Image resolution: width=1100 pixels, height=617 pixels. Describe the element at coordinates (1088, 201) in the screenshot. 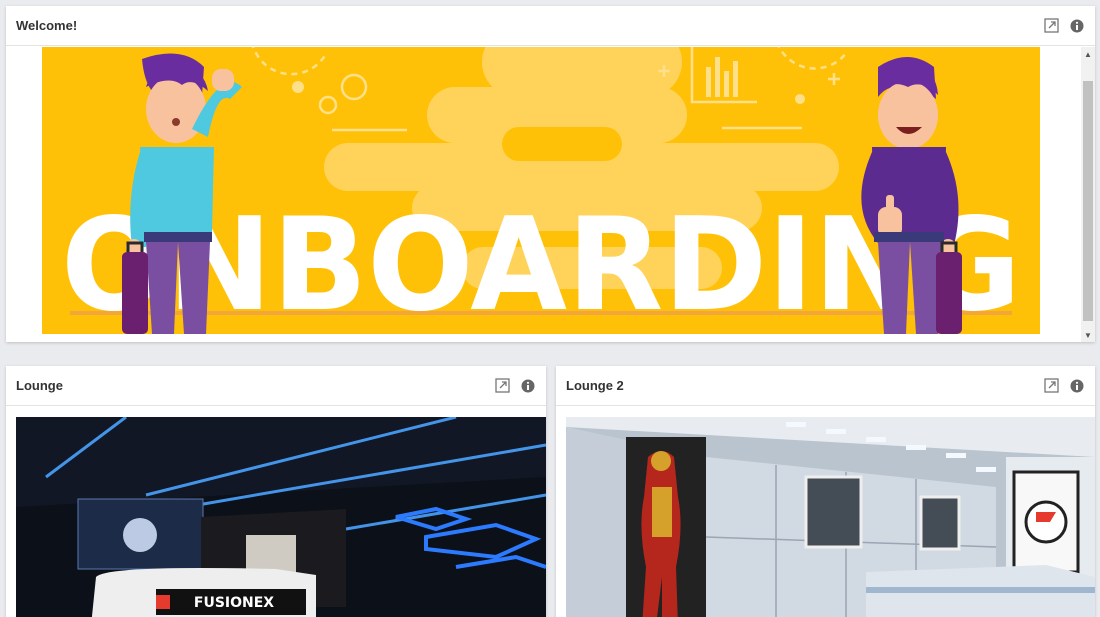

I see `scroll-thumb` at that location.